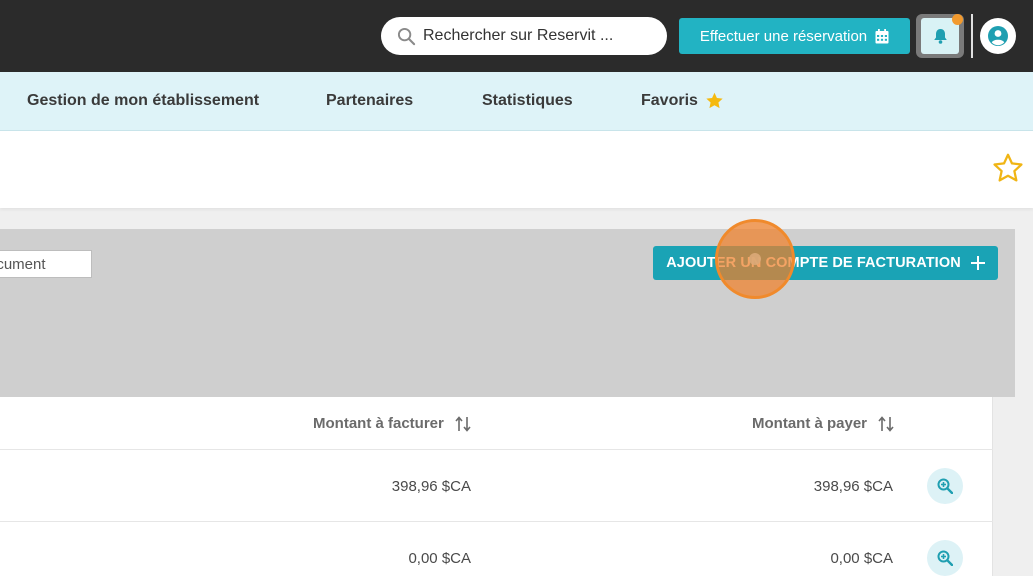 The image size is (1033, 576). Describe the element at coordinates (516, 169) in the screenshot. I see `page-header-panel` at that location.